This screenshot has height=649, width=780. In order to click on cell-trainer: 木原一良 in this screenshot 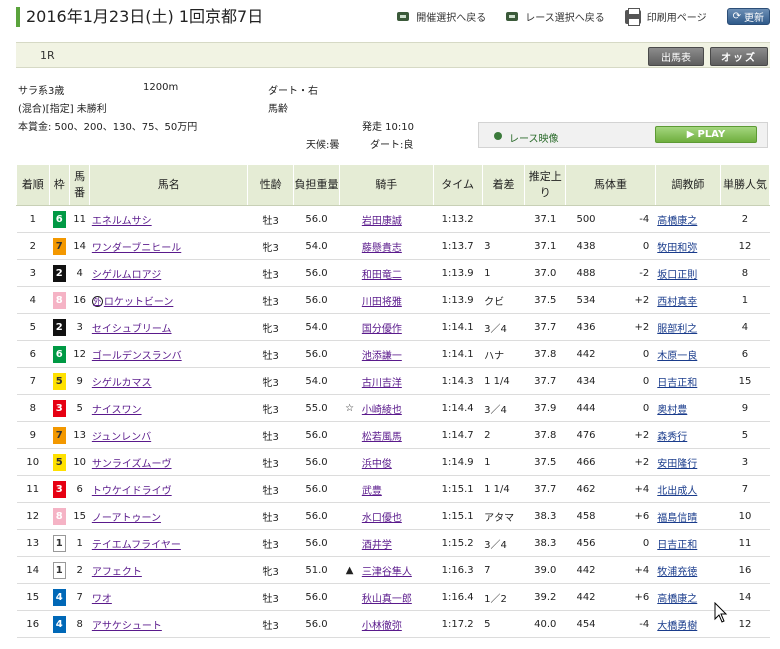, I will do `click(688, 354)`.